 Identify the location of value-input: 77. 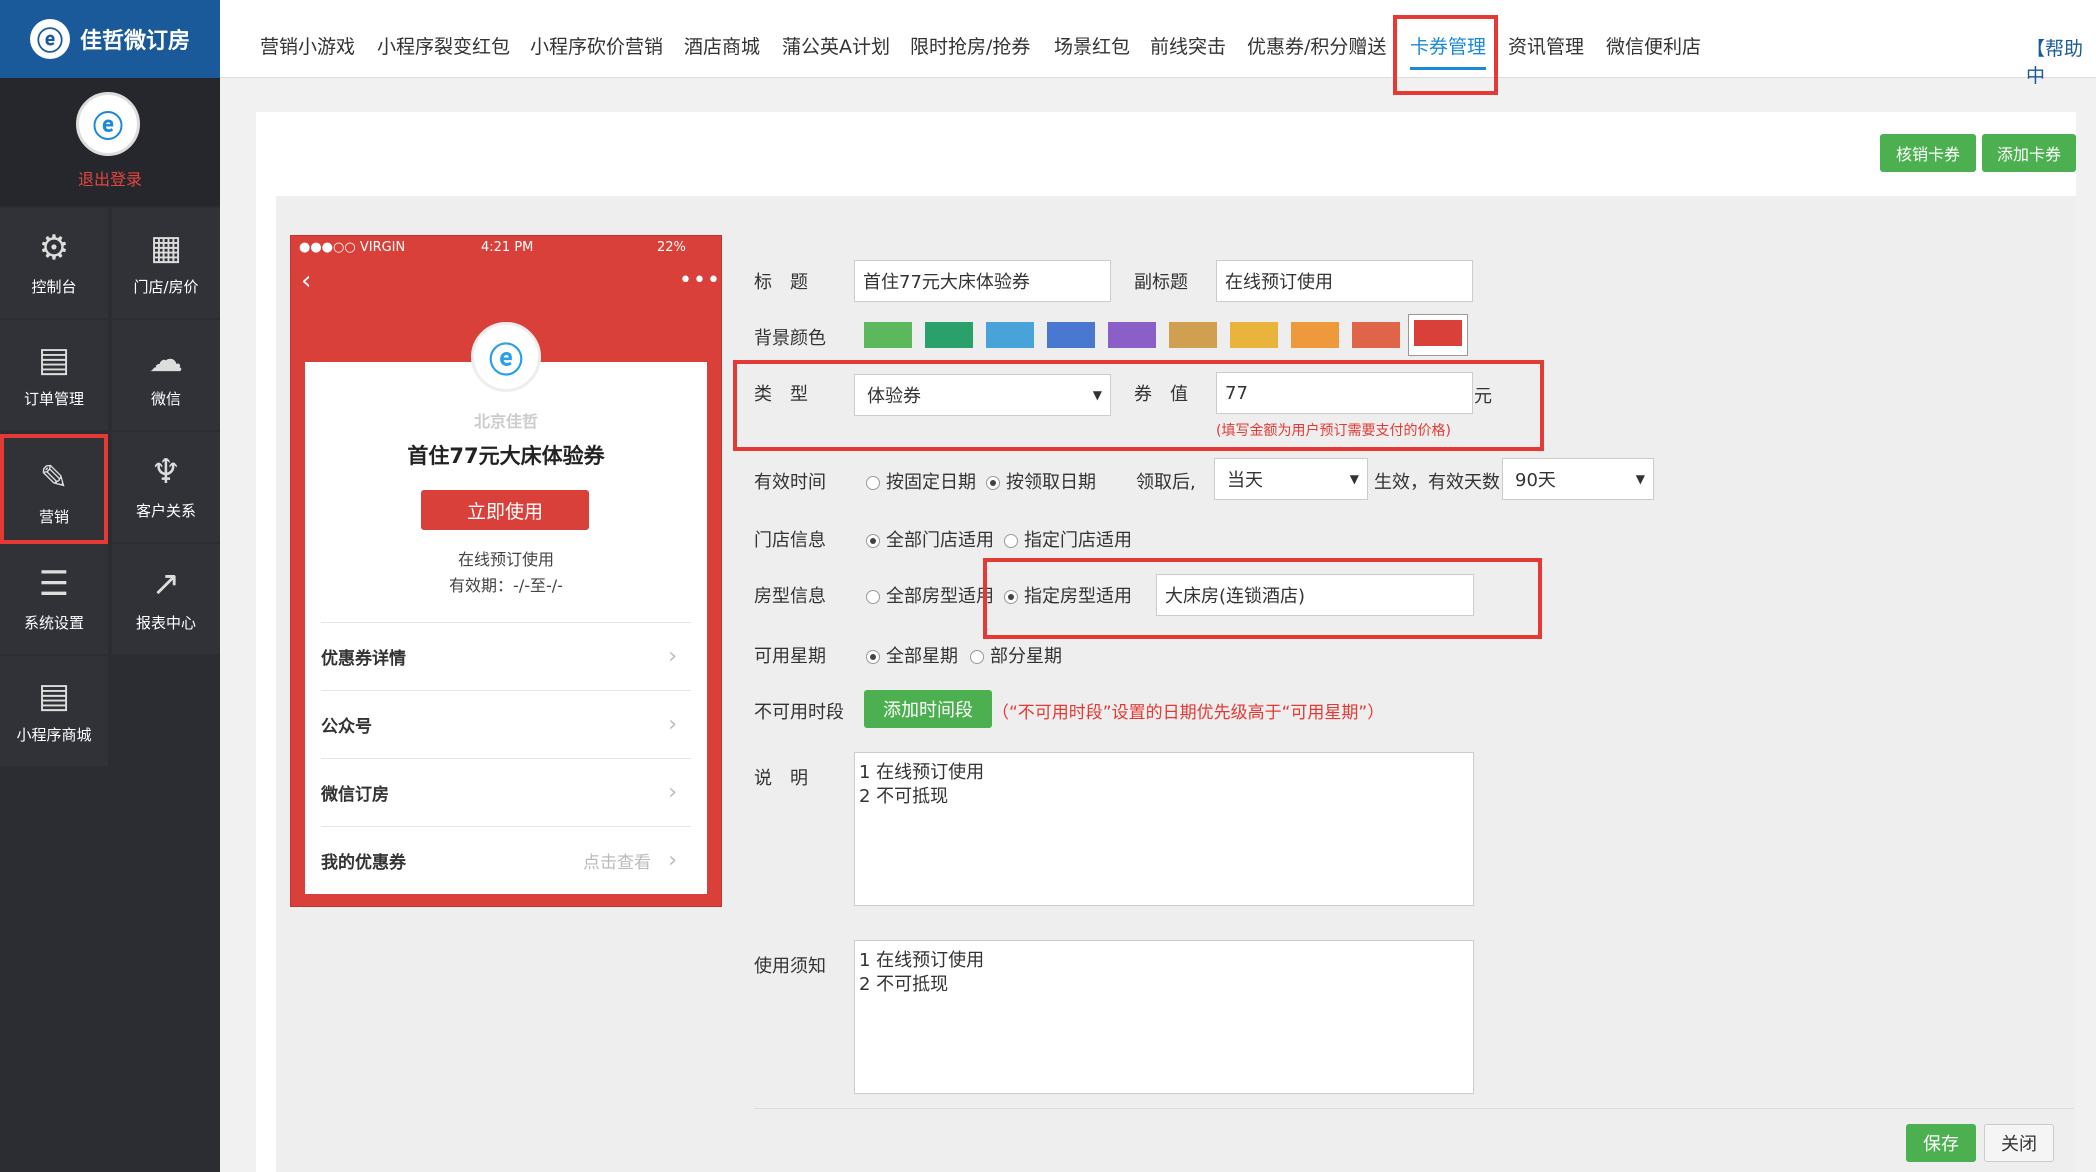
(1344, 393).